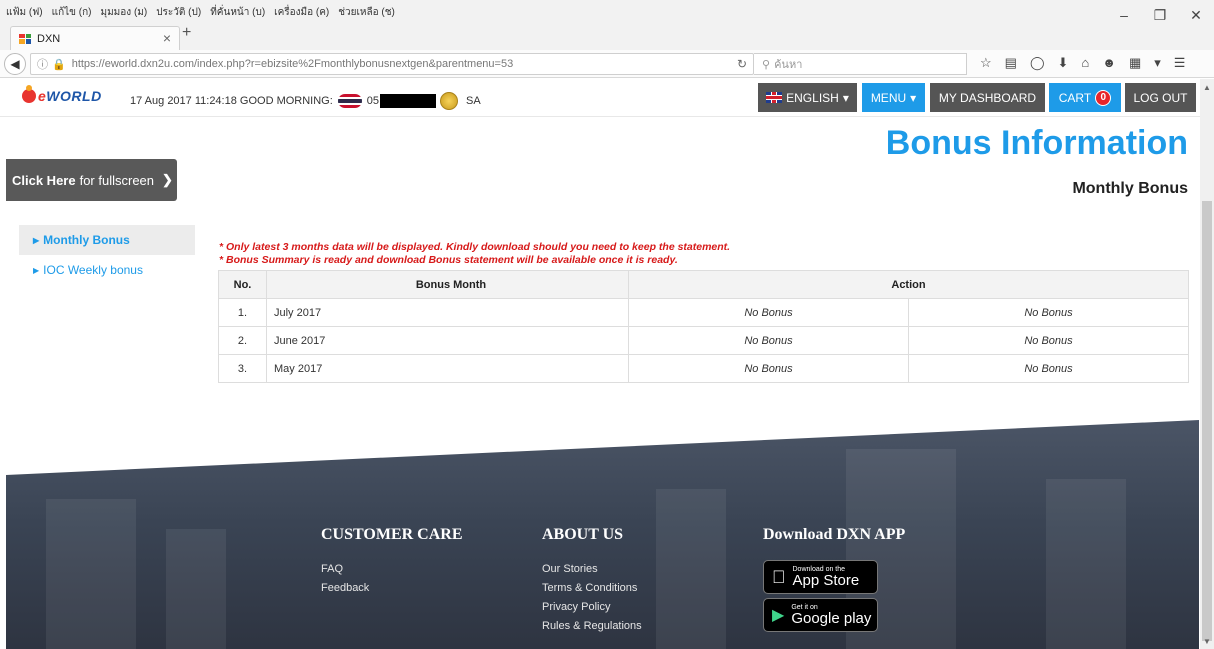  I want to click on logo-world: WORLD, so click(74, 96).